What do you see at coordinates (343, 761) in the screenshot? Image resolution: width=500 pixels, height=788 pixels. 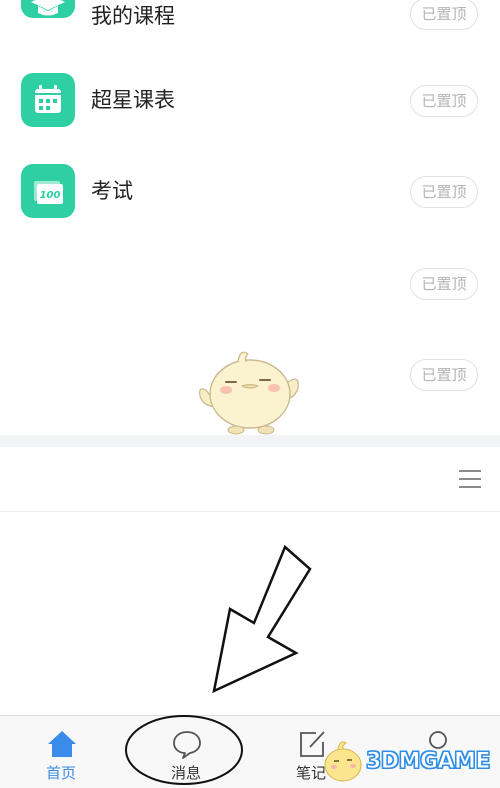 I see `watermark-mascot-icon` at bounding box center [343, 761].